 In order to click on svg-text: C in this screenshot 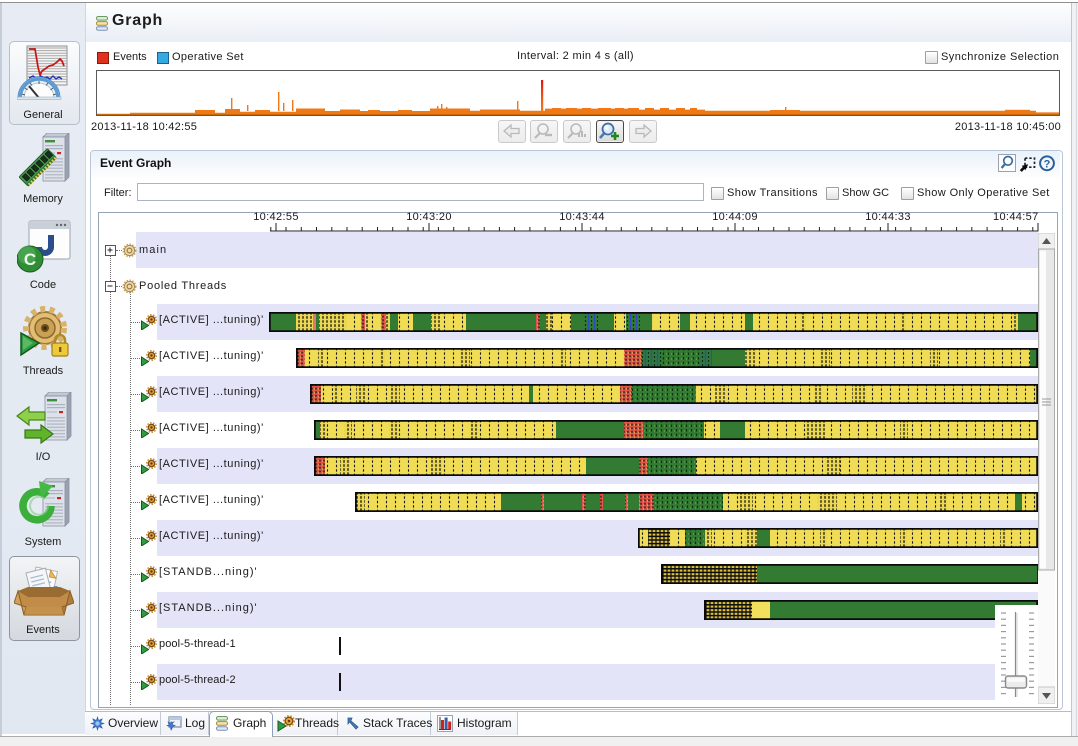, I will do `click(30, 259)`.